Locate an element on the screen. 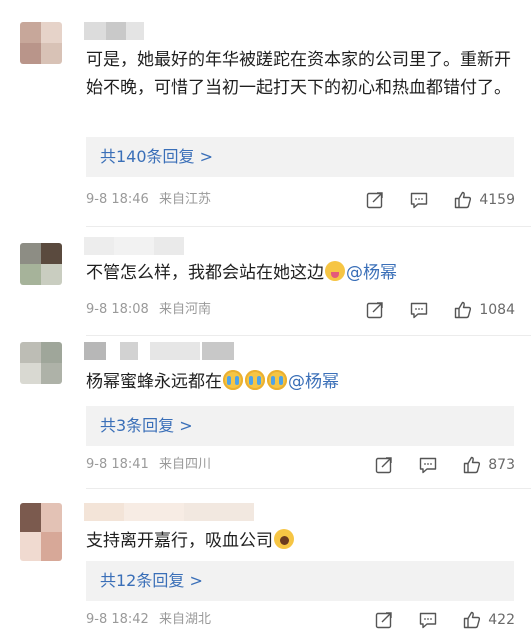 The height and width of the screenshot is (640, 531). like-button: 1084 is located at coordinates (484, 310).